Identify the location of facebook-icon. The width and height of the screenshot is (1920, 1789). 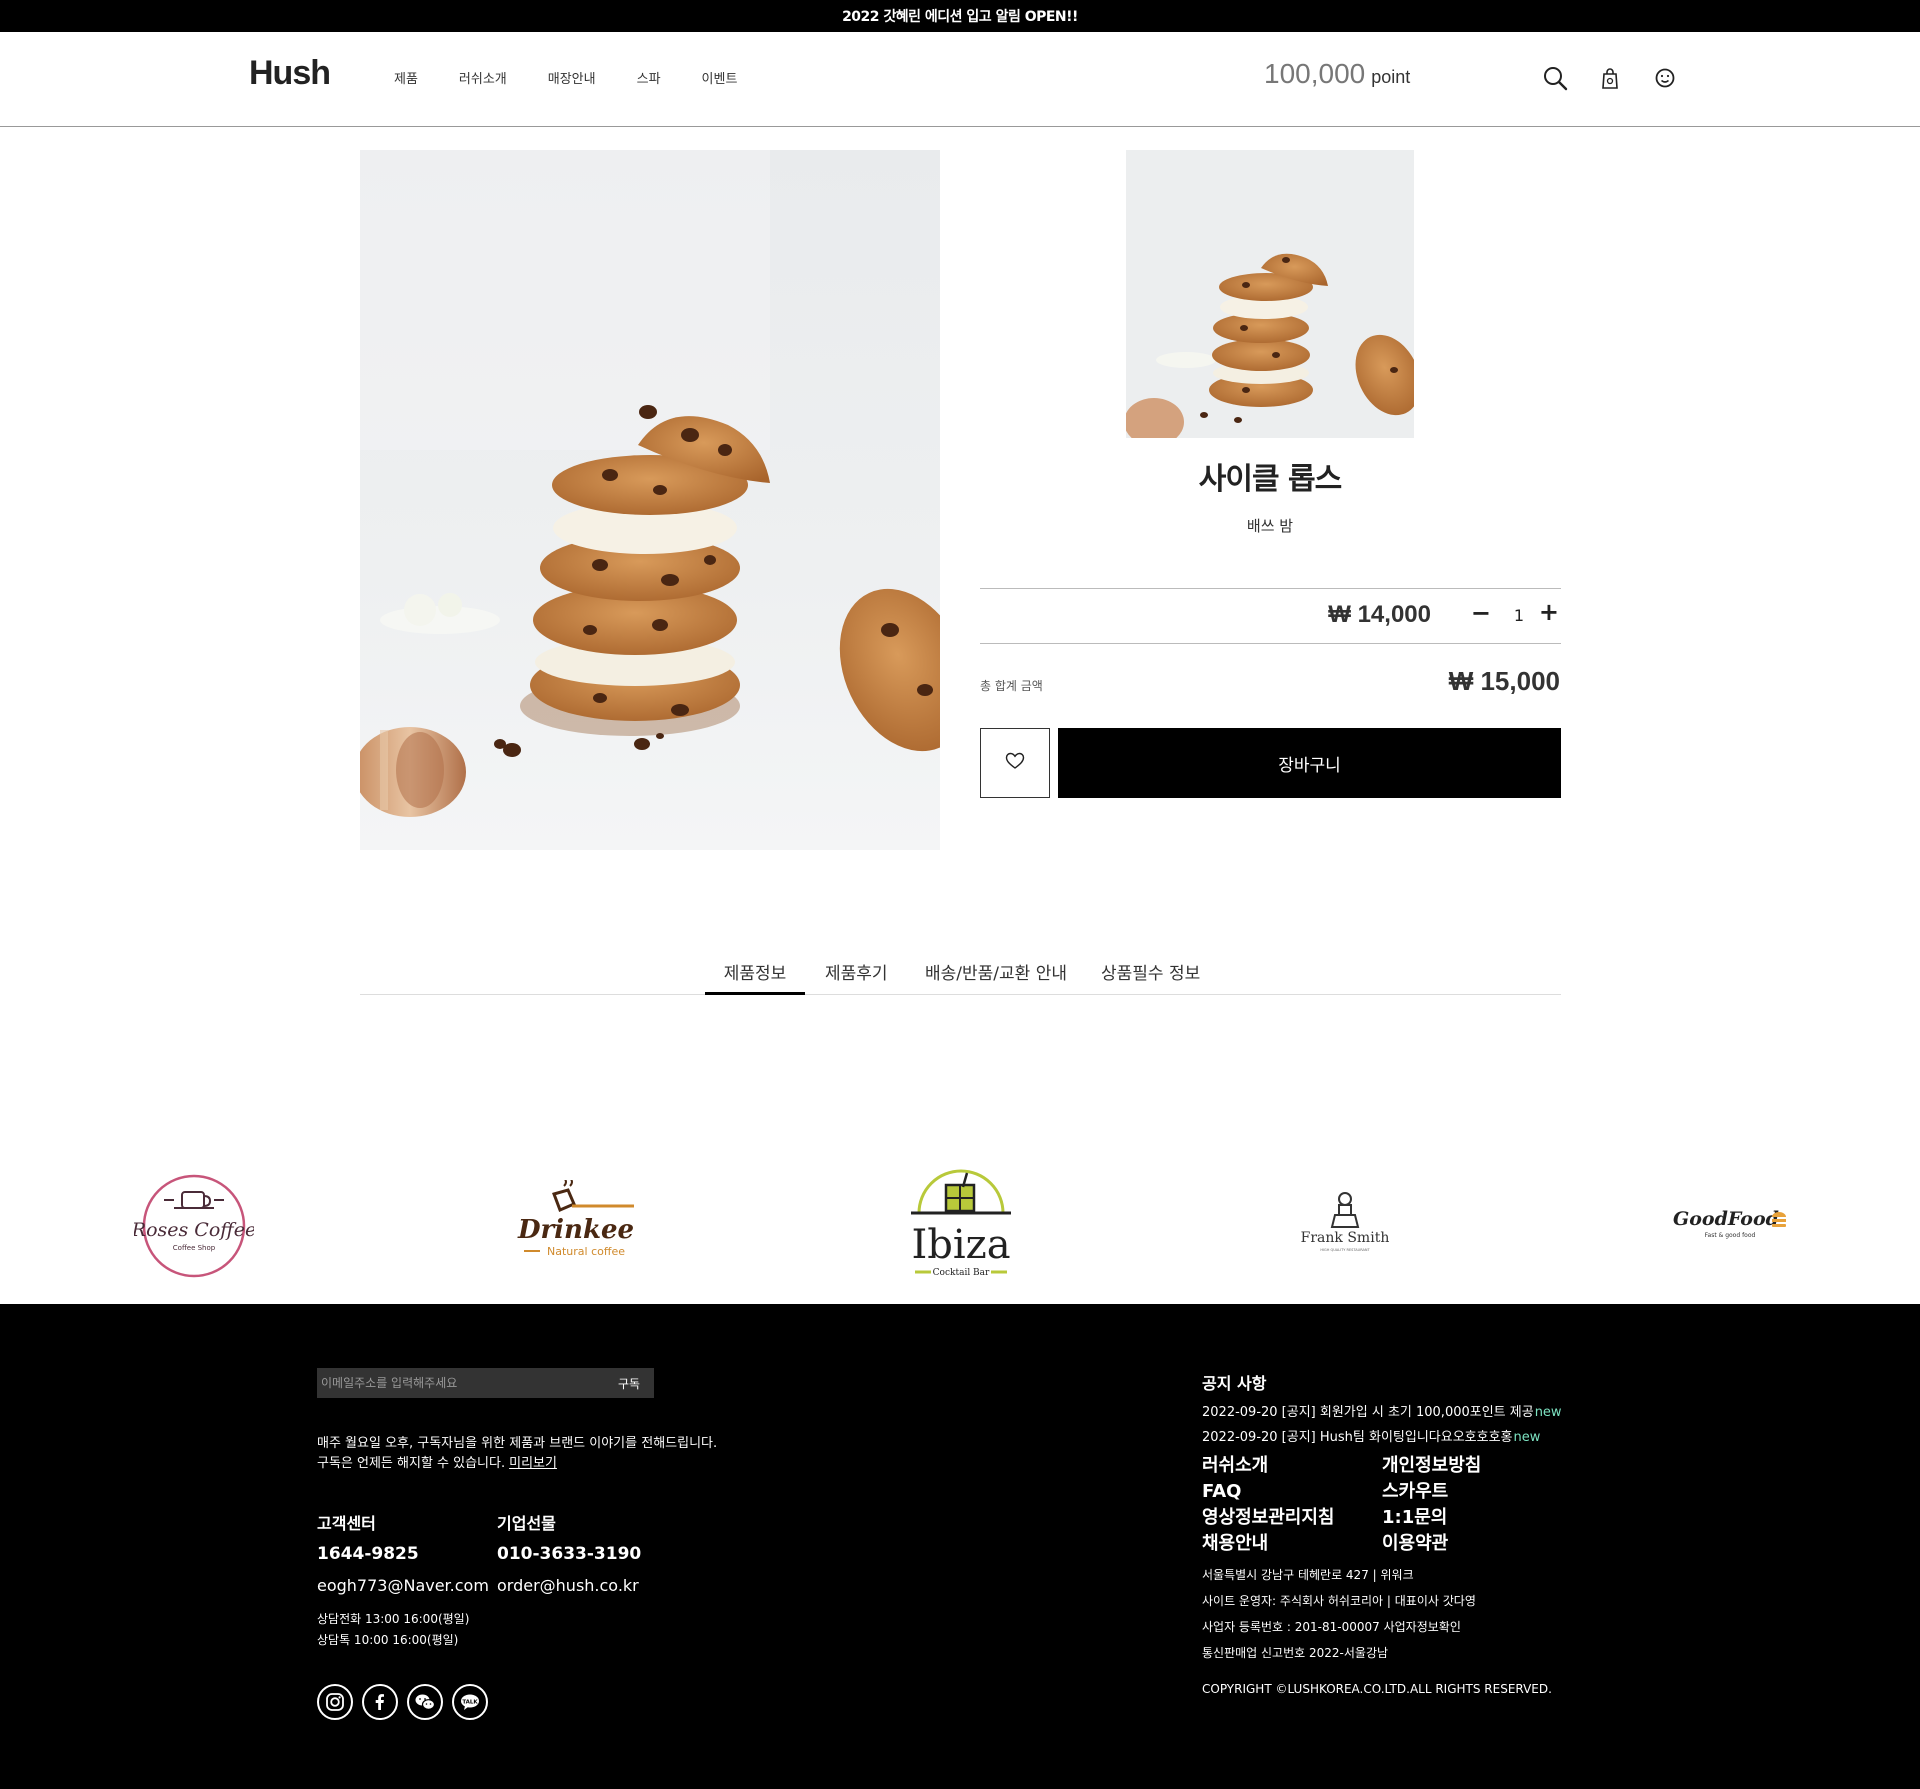
(380, 1702).